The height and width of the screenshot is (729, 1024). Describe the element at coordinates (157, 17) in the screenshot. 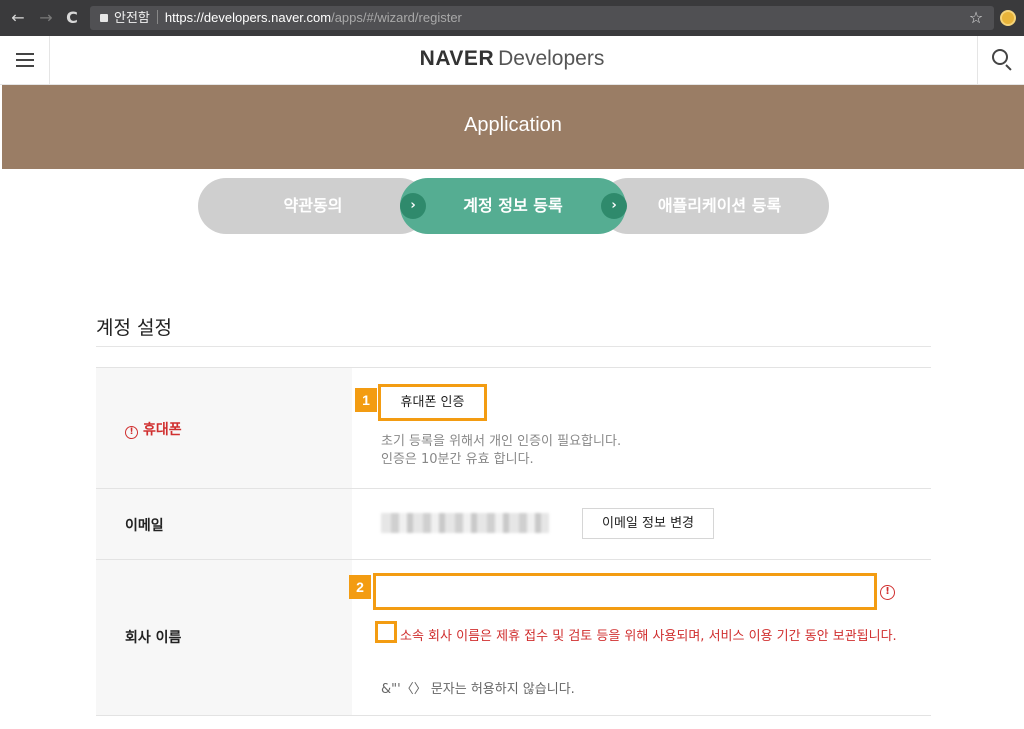

I see `address-separator` at that location.